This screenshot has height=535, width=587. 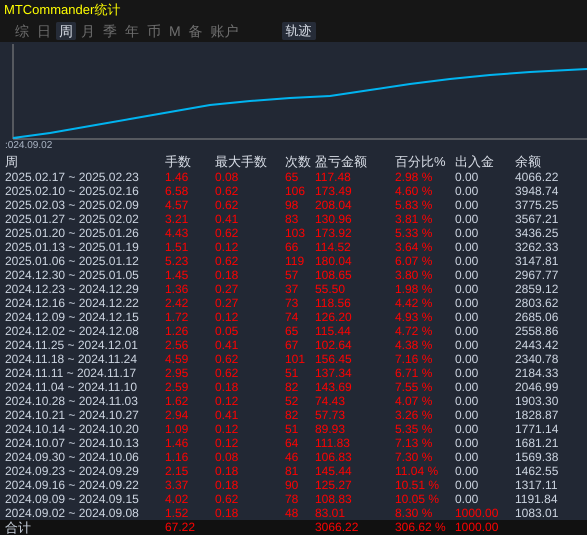 What do you see at coordinates (177, 317) in the screenshot?
I see `table-cell-text: 1.72` at bounding box center [177, 317].